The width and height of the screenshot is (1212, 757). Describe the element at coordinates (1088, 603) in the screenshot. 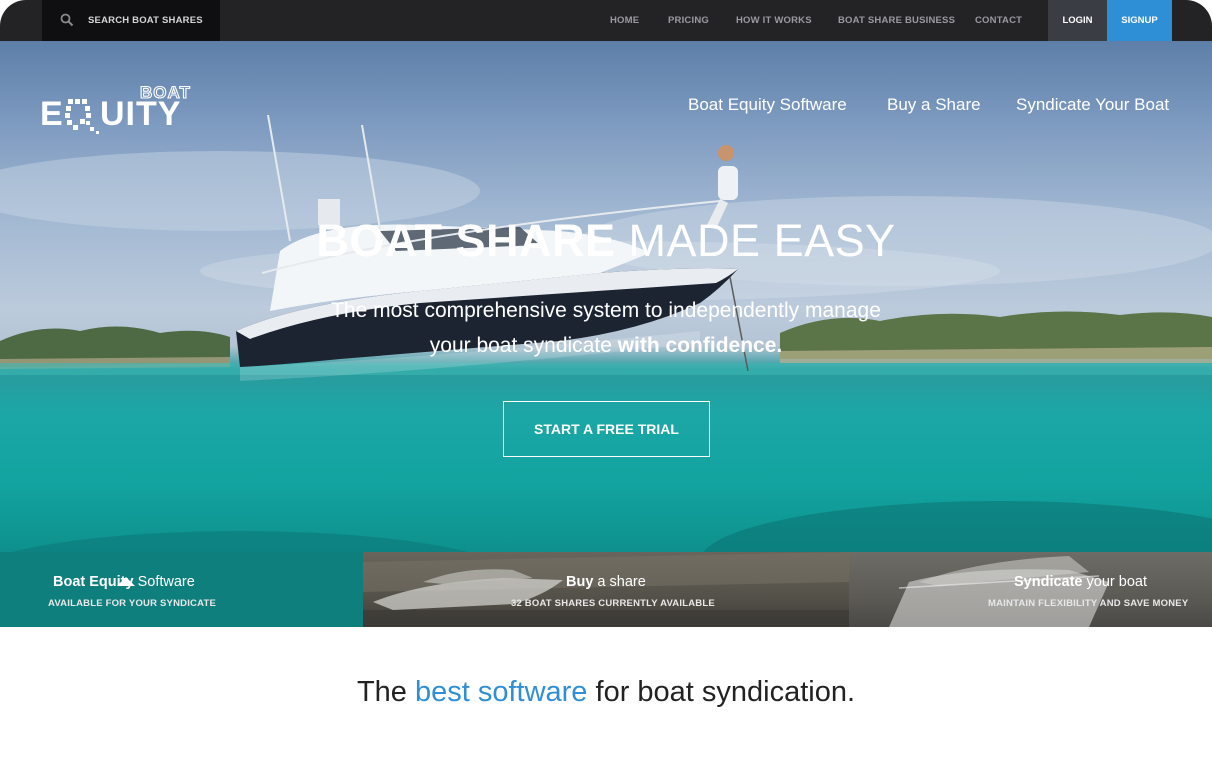

I see `panel-subtitle: MAINTAIN FLEXIBILITY AND SAVE MONEY` at that location.